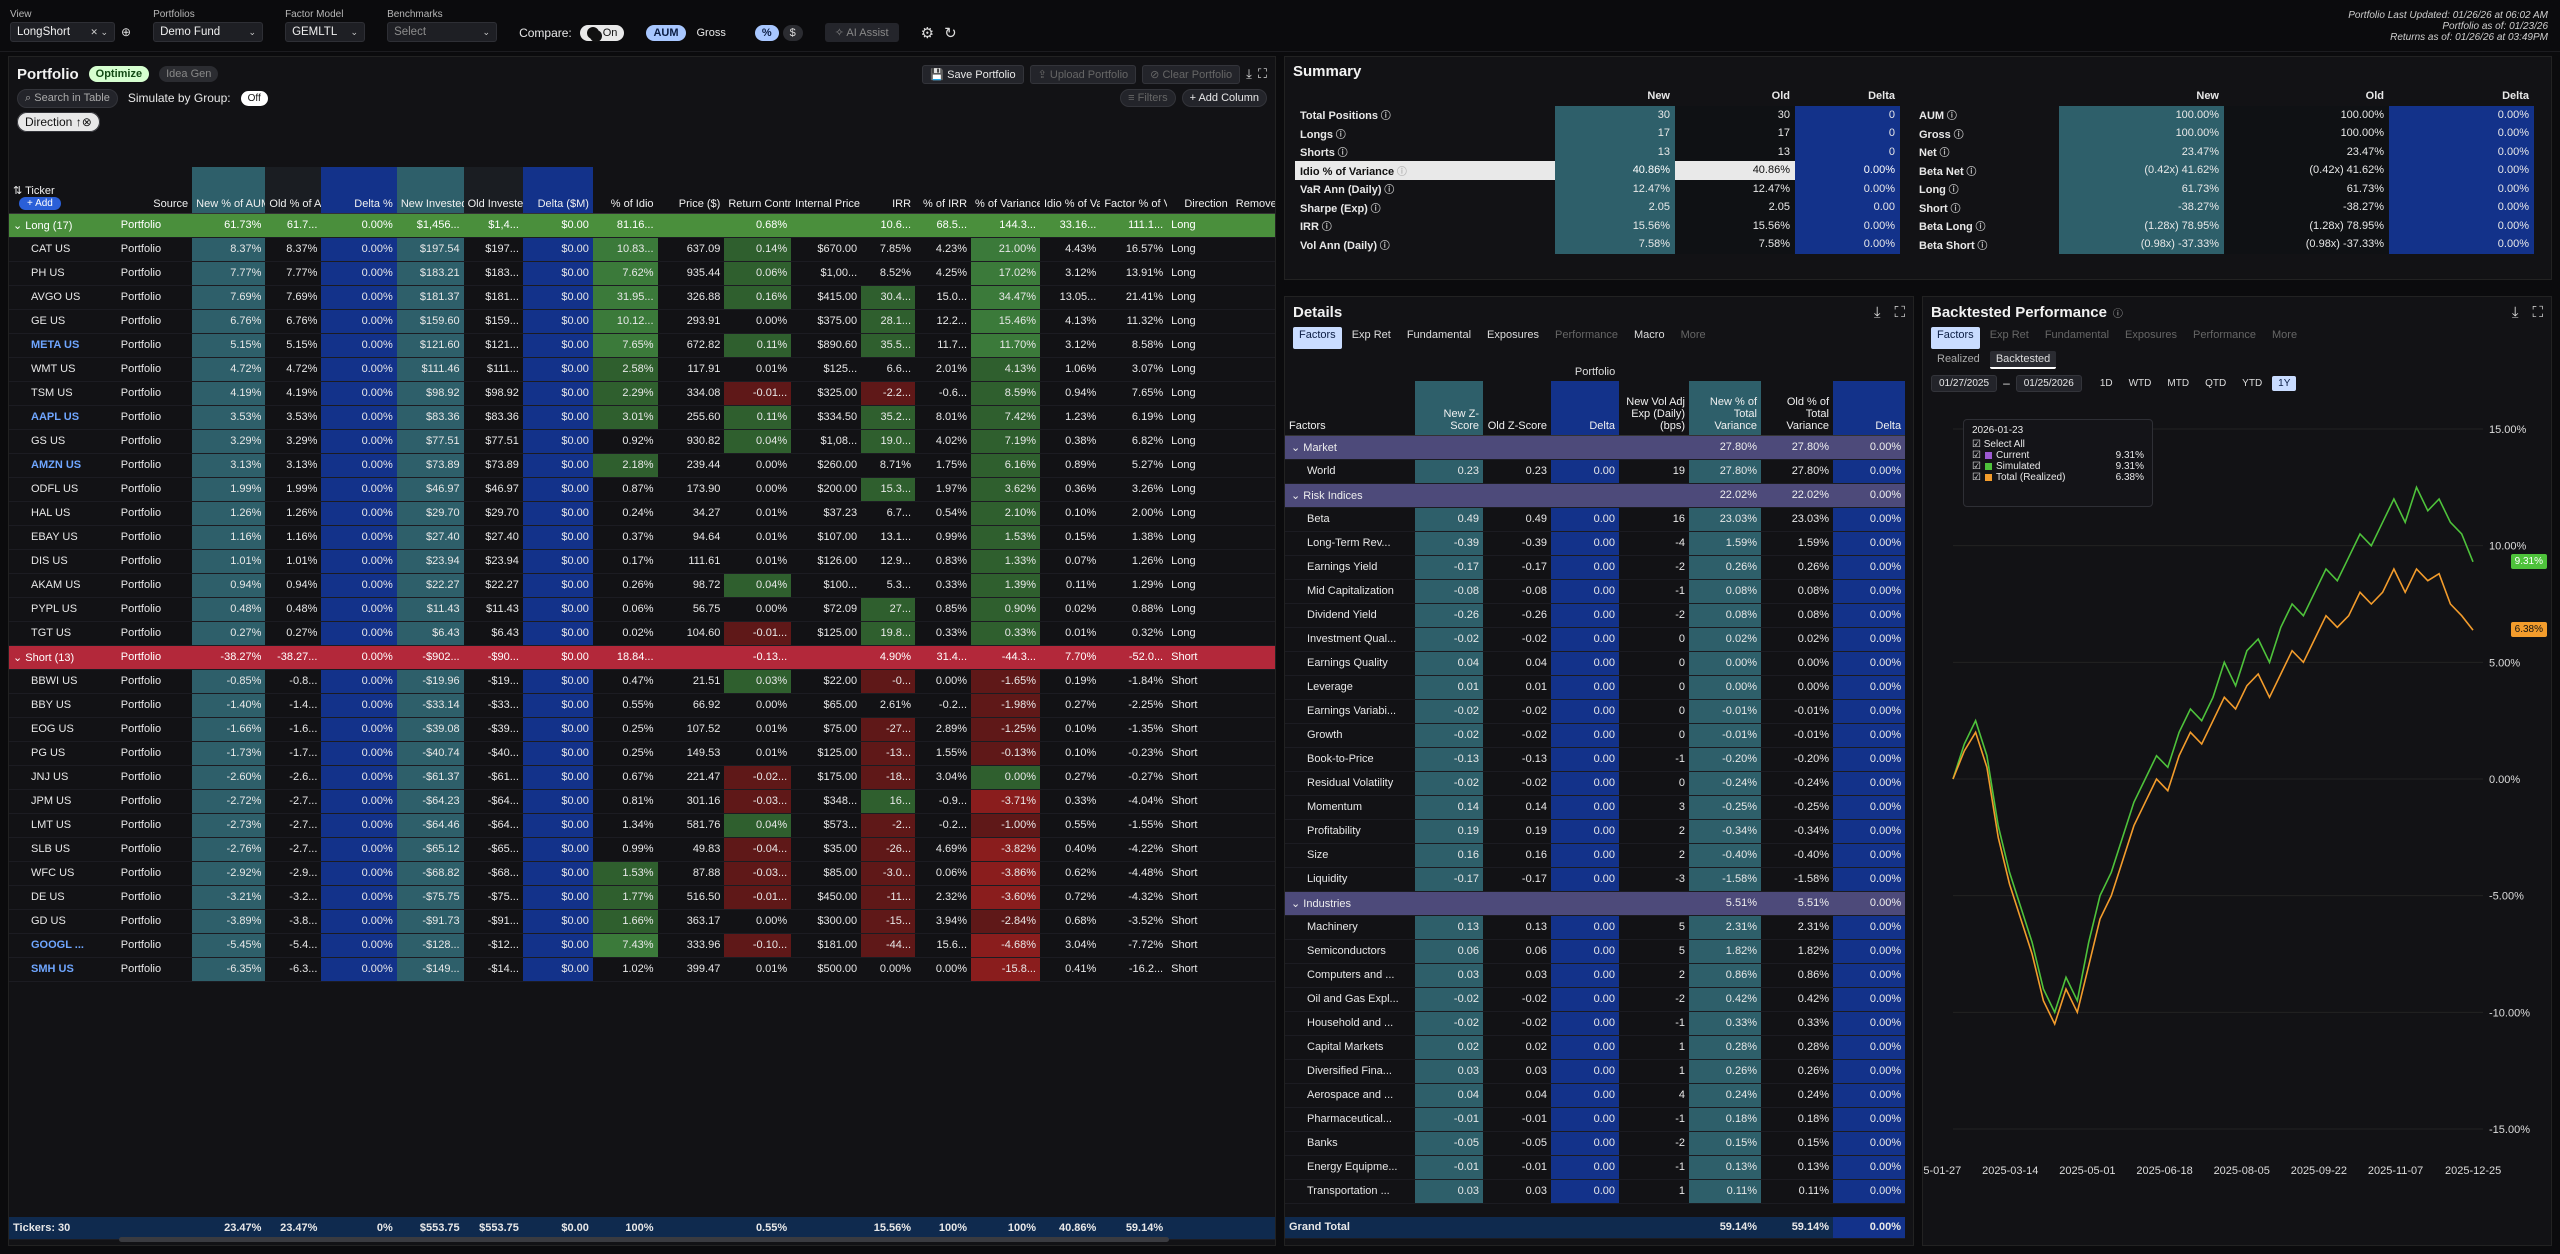 Image resolution: width=2560 pixels, height=1254 pixels. I want to click on ticker-cell: TSM US, so click(63, 393).